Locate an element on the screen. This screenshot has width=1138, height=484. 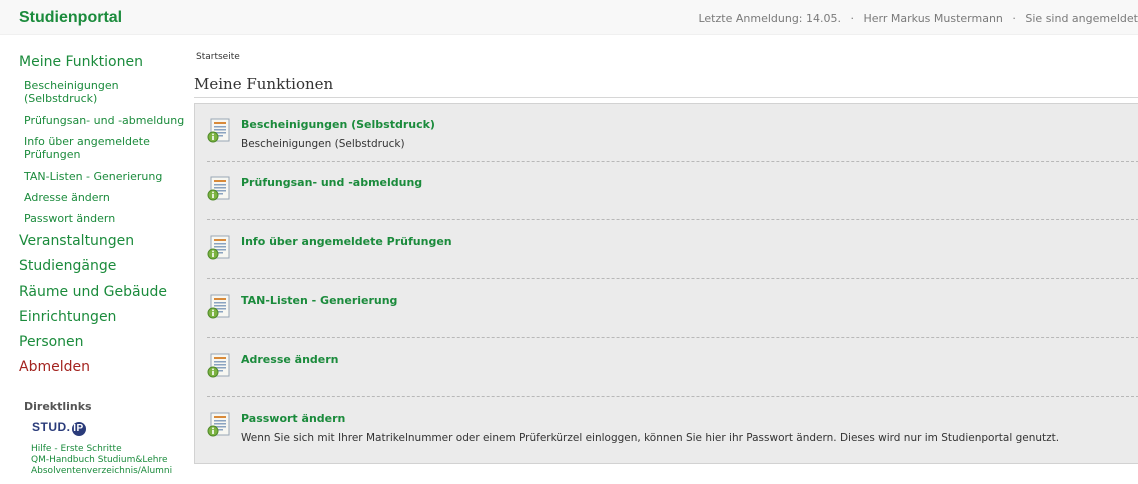
studip-logo-circle: IP is located at coordinates (78, 429).